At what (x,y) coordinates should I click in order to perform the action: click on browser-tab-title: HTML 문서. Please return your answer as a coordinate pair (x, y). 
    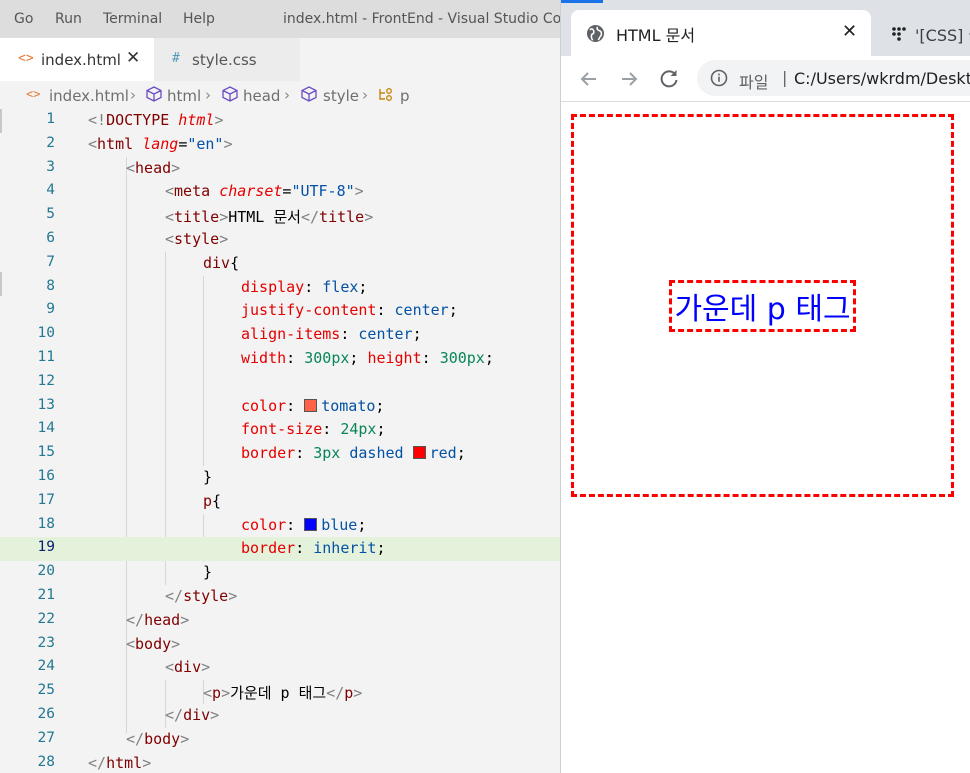
    Looking at the image, I should click on (656, 35).